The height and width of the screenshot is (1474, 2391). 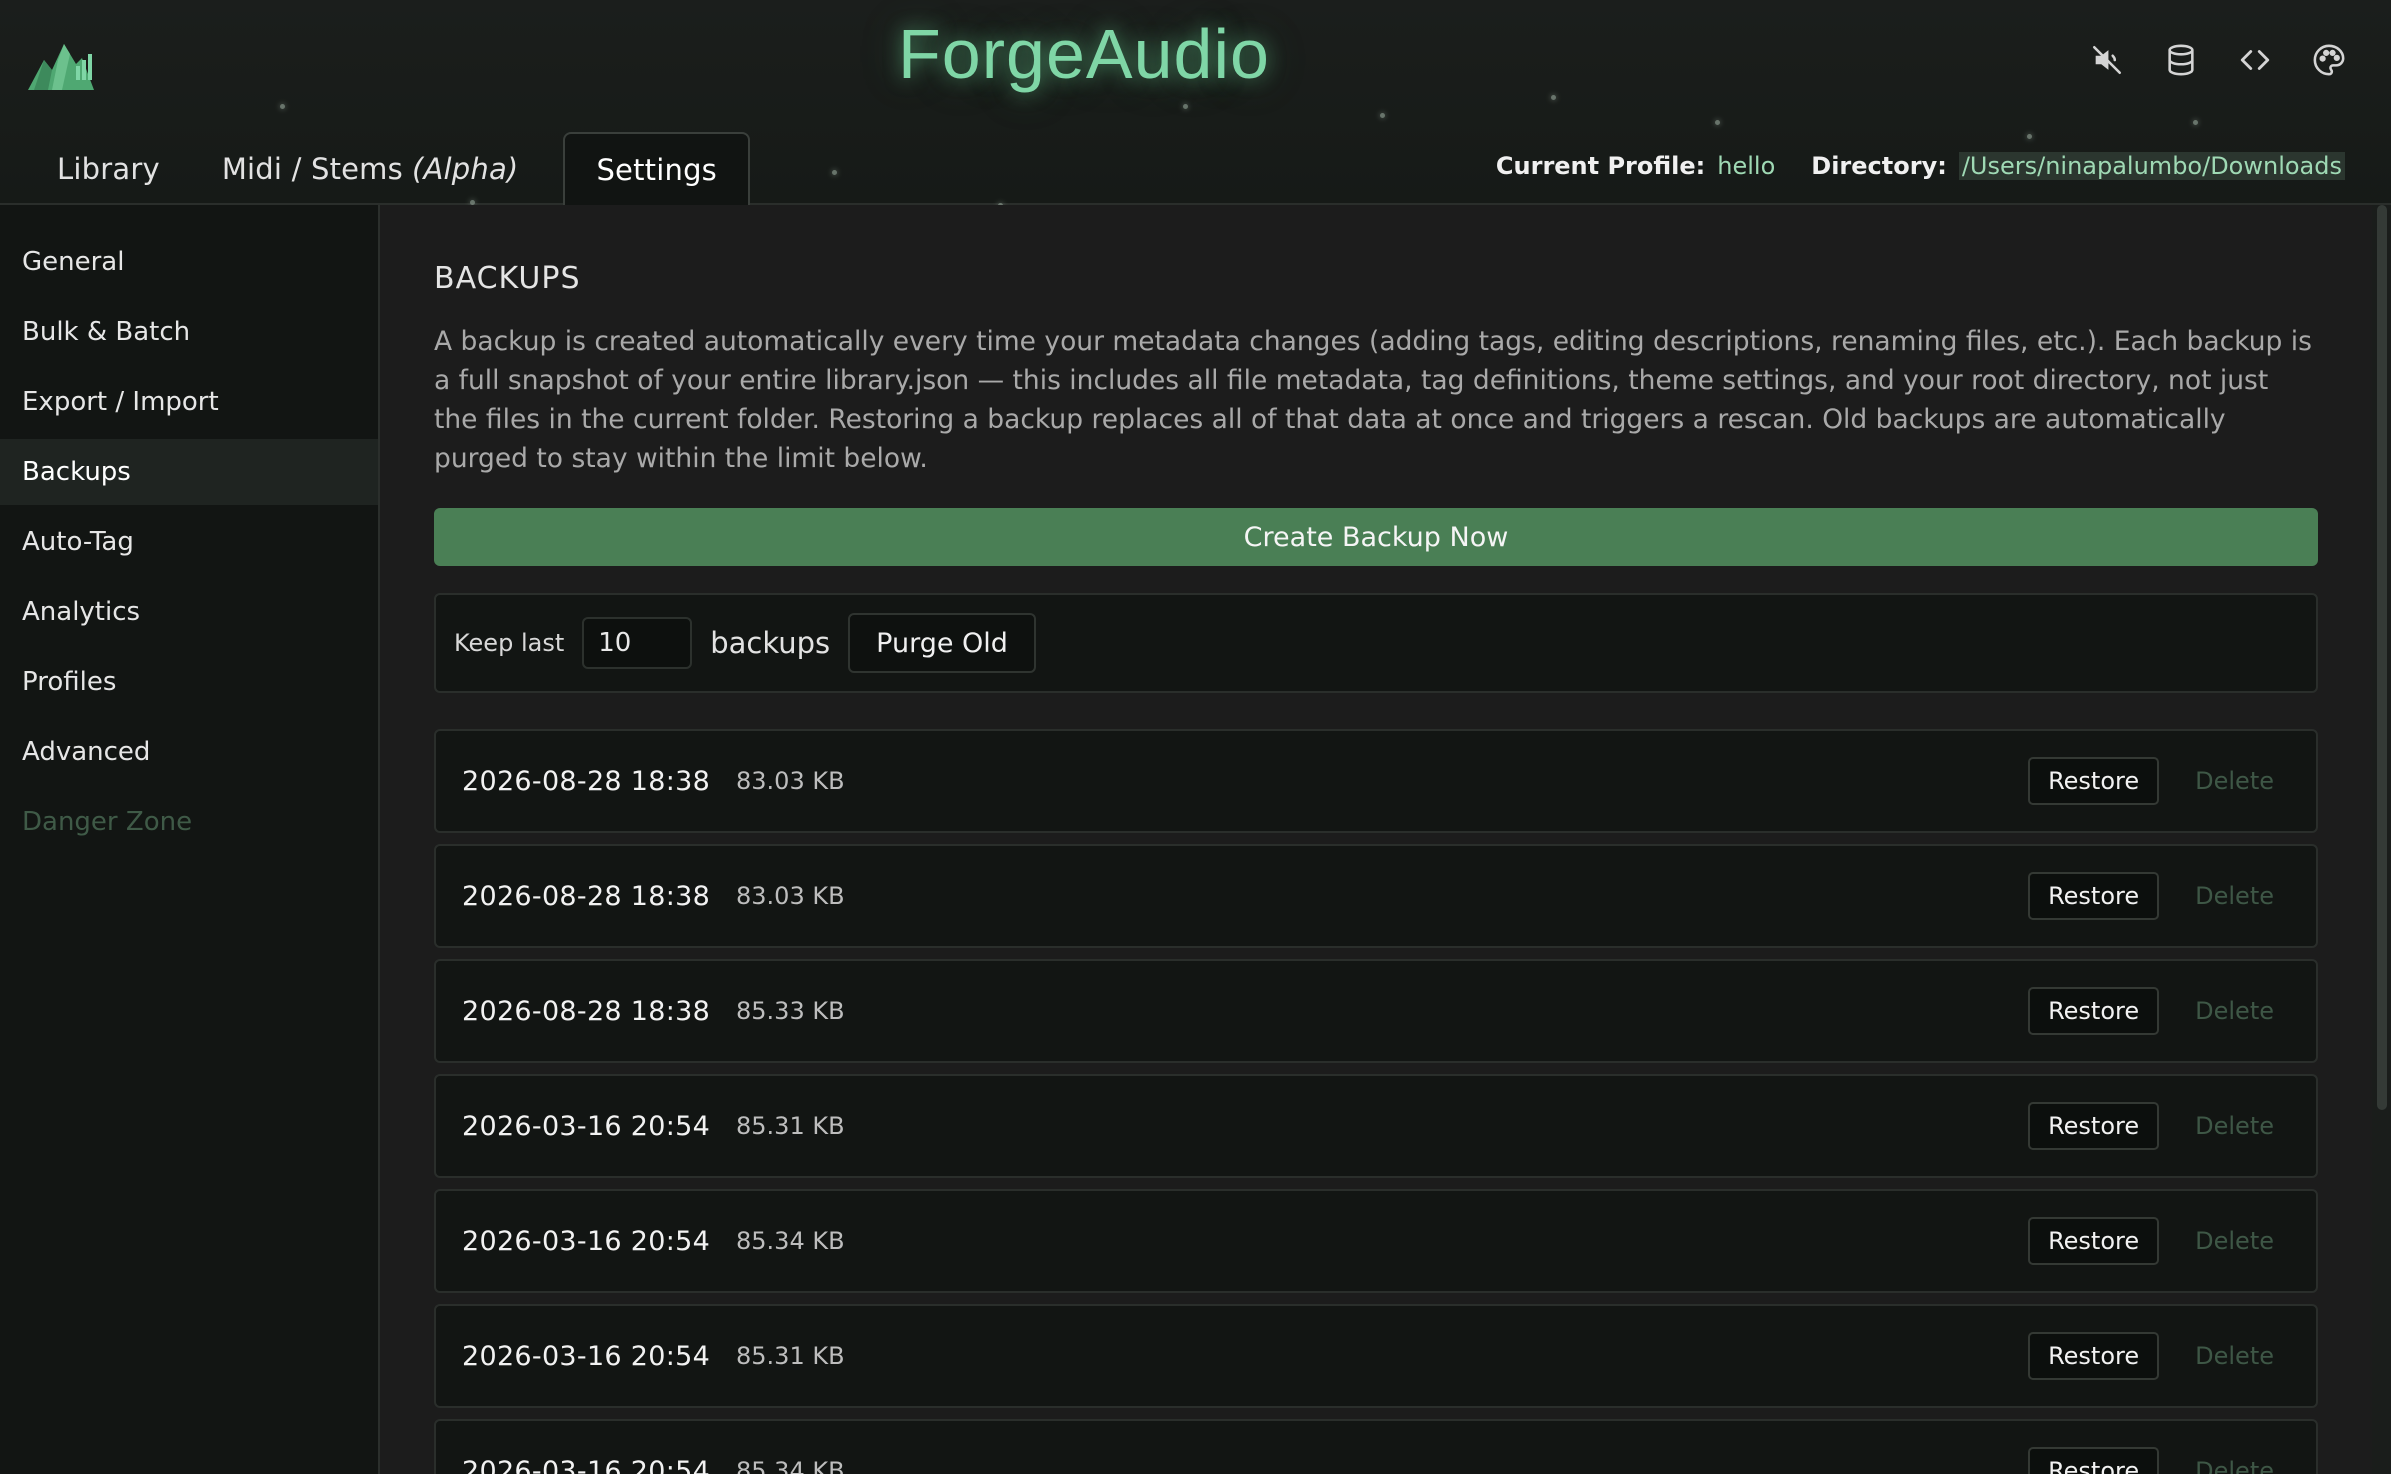 What do you see at coordinates (76, 472) in the screenshot?
I see `sidebar-item-label: Backups` at bounding box center [76, 472].